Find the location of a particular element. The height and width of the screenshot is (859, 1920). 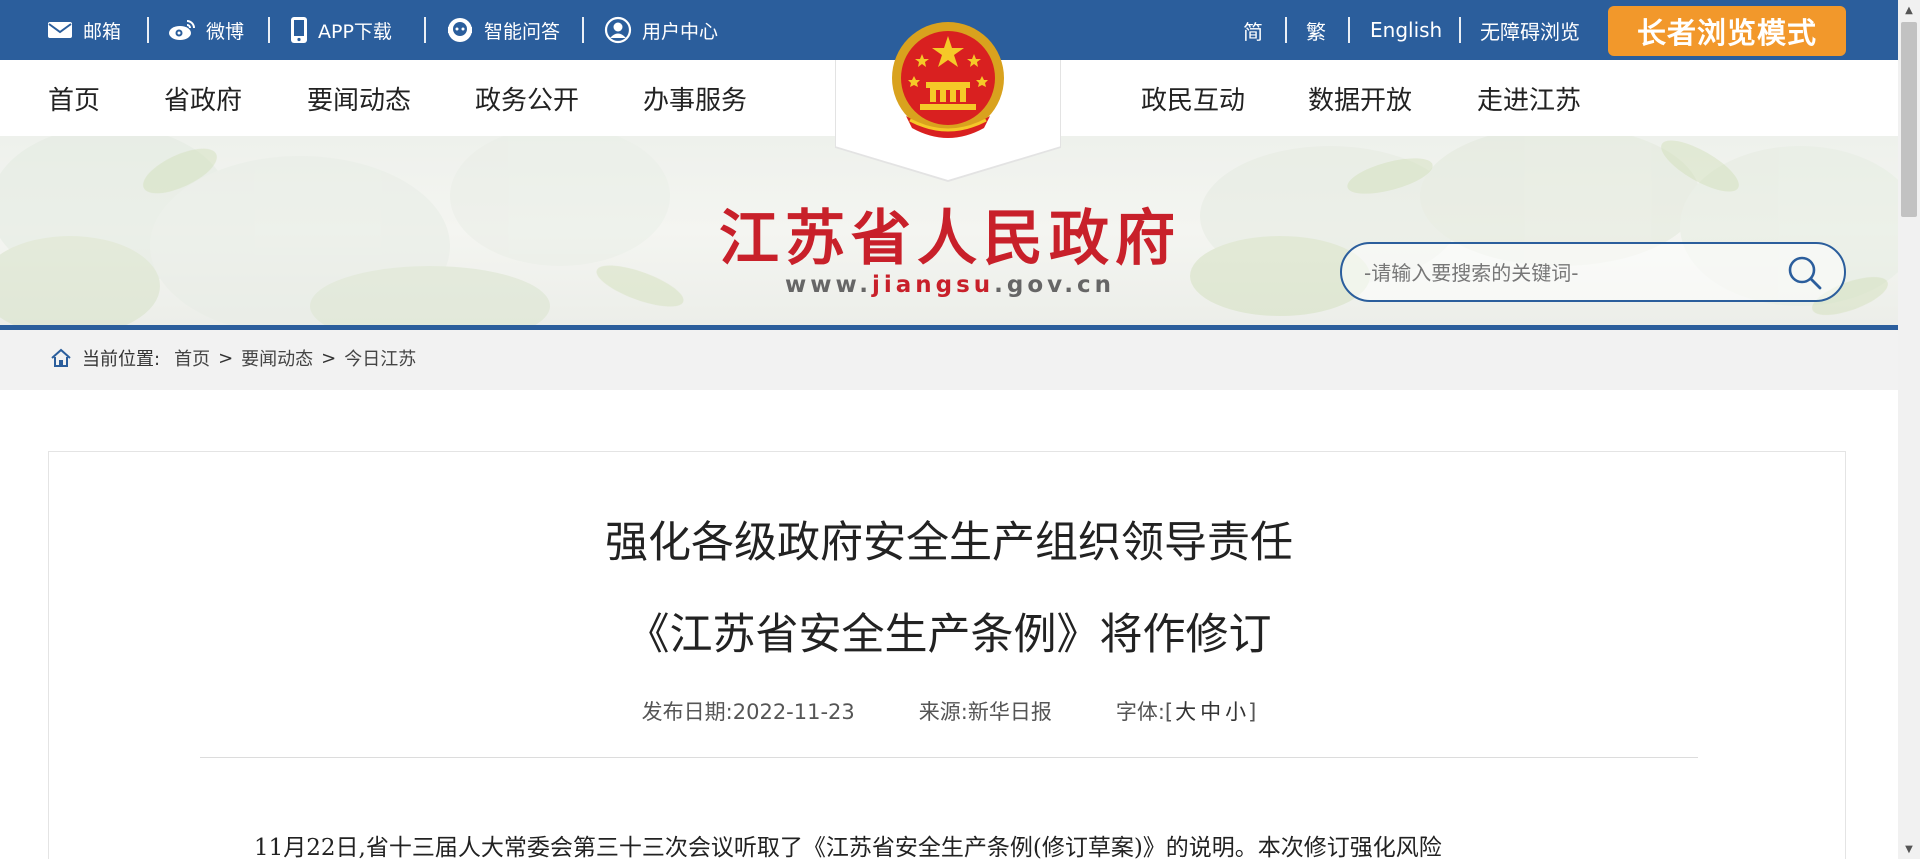

site-domain: www.jiangsu.gov.cn is located at coordinates (950, 285).